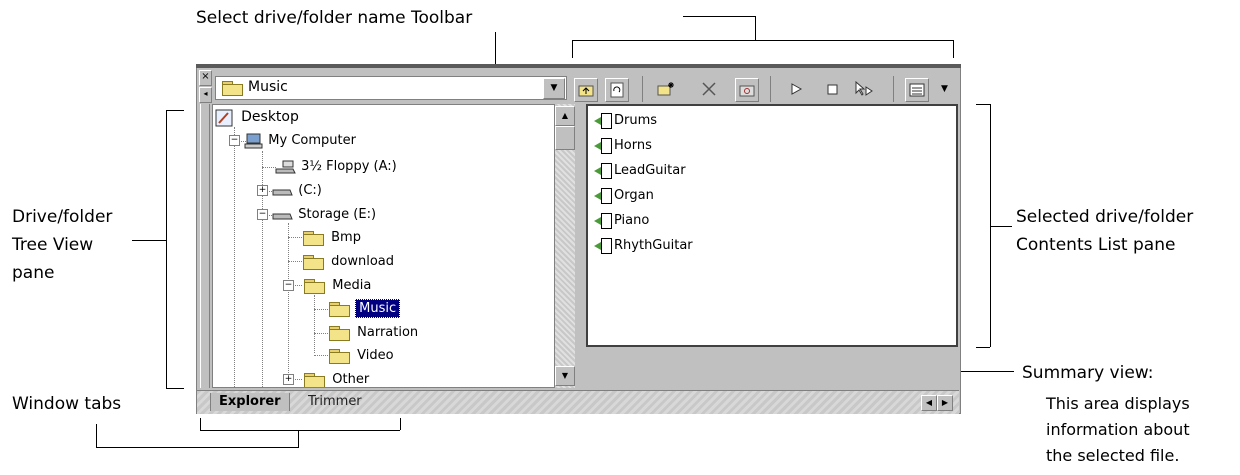 Image resolution: width=1240 pixels, height=475 pixels. What do you see at coordinates (653, 245) in the screenshot?
I see `file-name: RhythGuitar` at bounding box center [653, 245].